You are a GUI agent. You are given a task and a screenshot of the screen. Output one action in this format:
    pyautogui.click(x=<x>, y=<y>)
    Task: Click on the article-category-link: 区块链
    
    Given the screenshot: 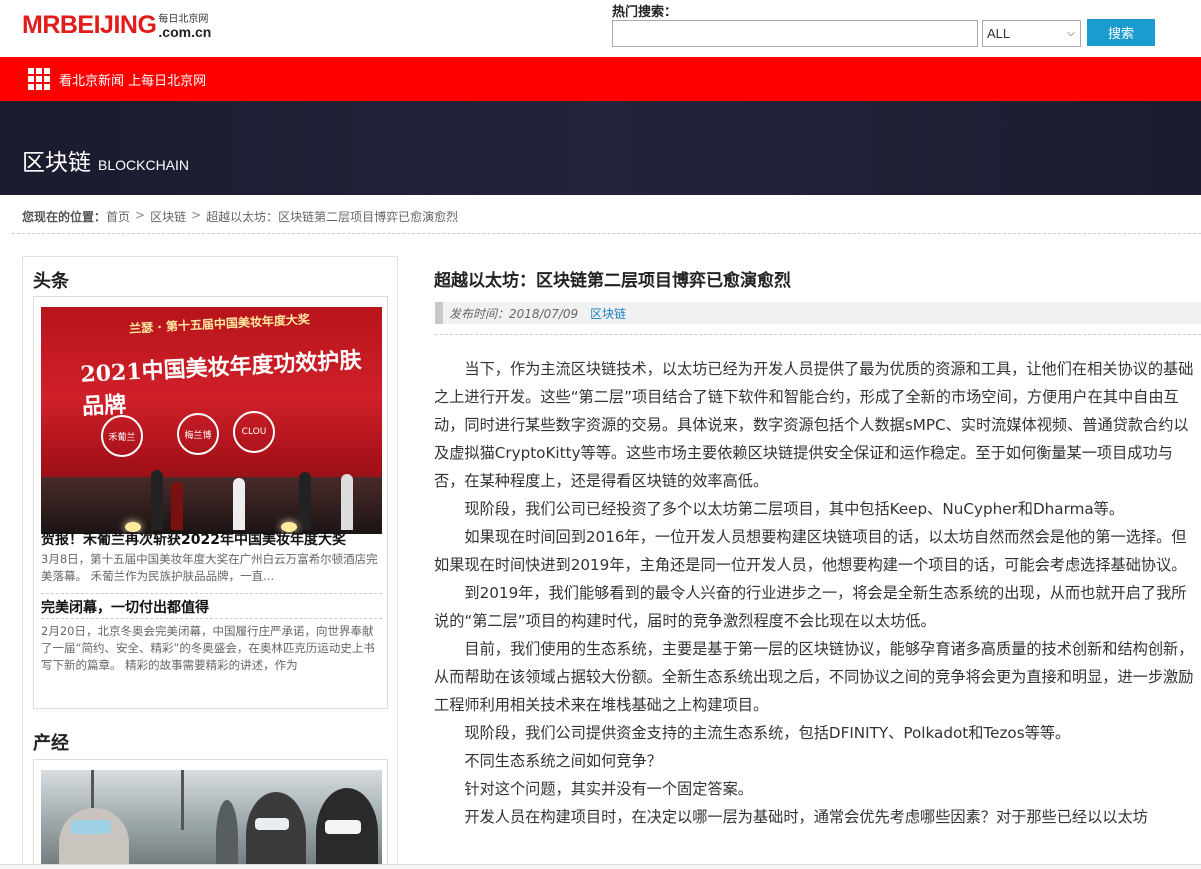 What is the action you would take?
    pyautogui.click(x=608, y=313)
    